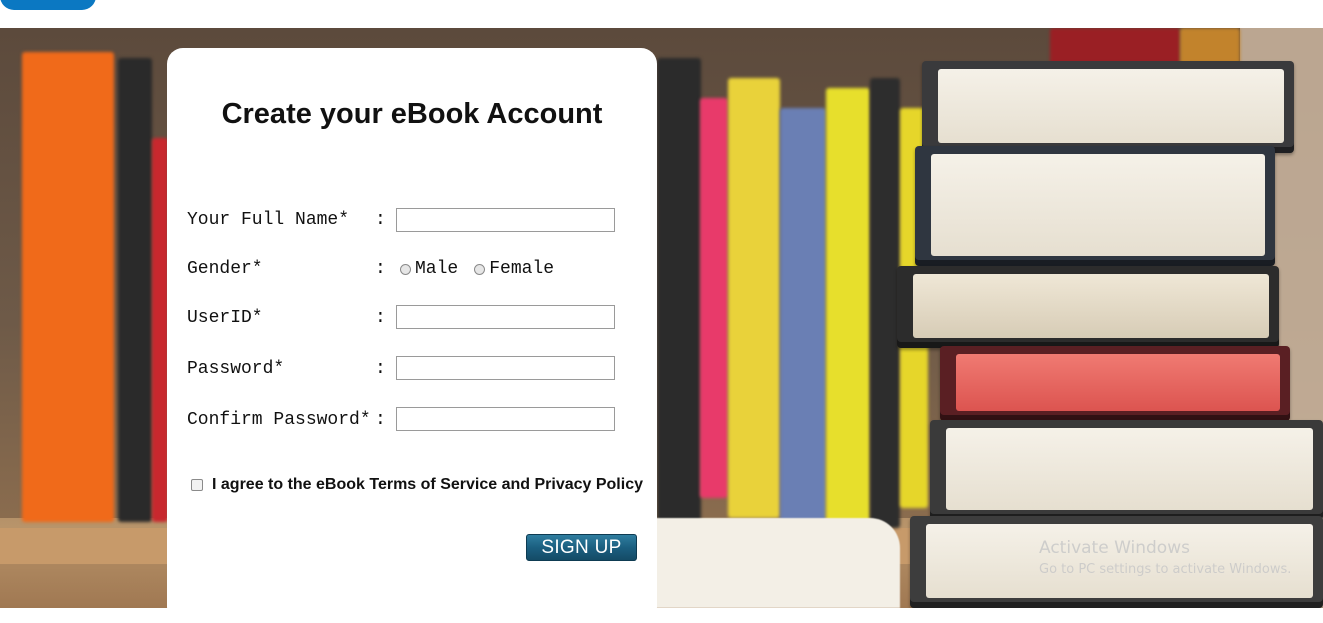  Describe the element at coordinates (197, 485) in the screenshot. I see `terms-checkbox` at that location.